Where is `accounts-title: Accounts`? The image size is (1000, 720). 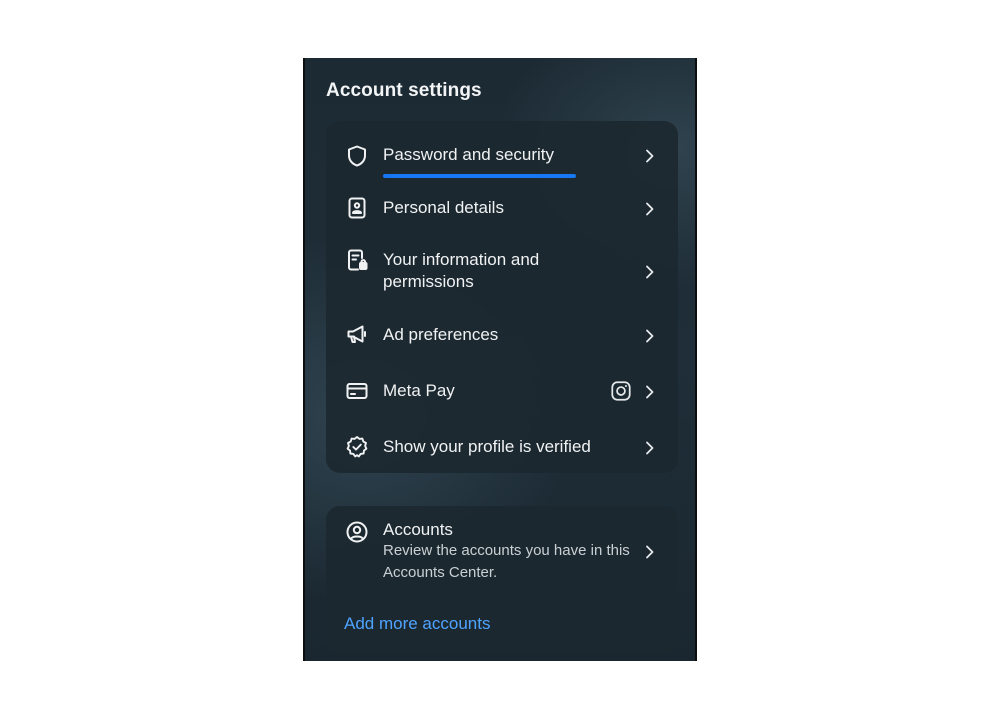
accounts-title: Accounts is located at coordinates (418, 529).